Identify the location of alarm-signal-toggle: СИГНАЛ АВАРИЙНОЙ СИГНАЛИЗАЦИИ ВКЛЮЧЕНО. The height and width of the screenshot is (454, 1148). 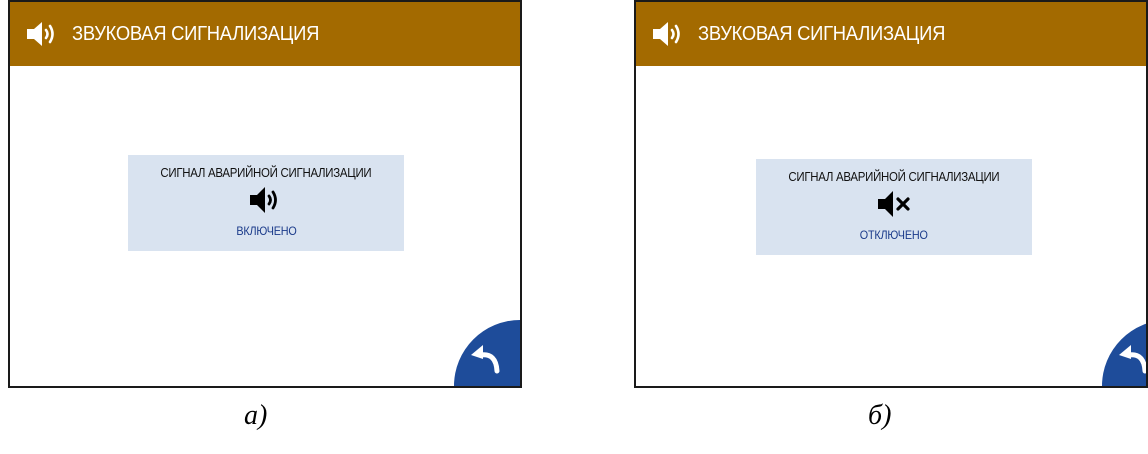
(266, 203).